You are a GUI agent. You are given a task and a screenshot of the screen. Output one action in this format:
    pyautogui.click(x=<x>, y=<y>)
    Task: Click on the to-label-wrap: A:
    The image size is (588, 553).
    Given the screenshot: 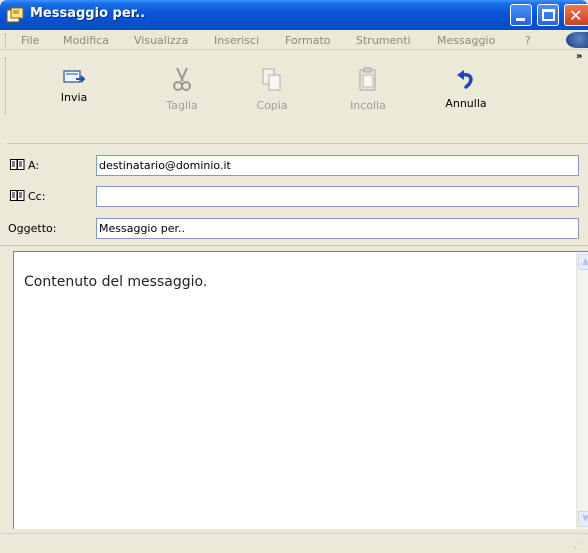 What is the action you would take?
    pyautogui.click(x=24, y=165)
    